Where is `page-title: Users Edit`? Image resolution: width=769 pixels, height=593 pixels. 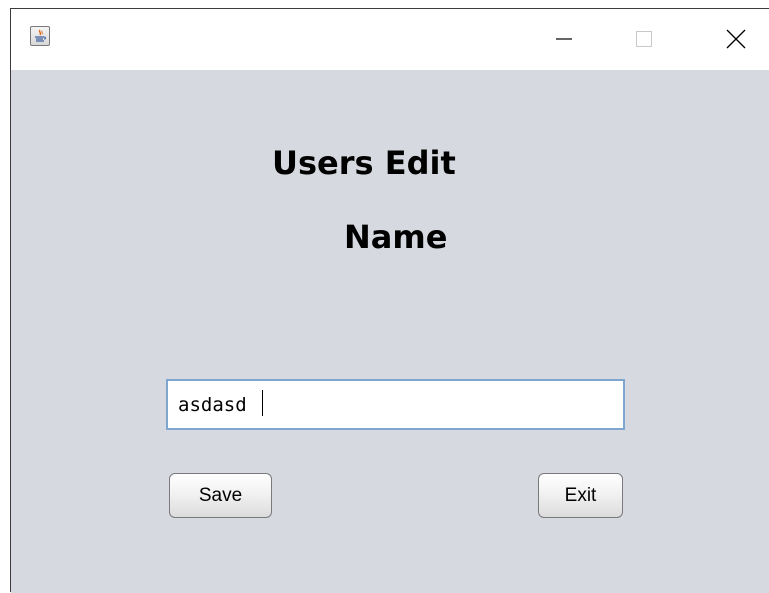
page-title: Users Edit is located at coordinates (364, 163).